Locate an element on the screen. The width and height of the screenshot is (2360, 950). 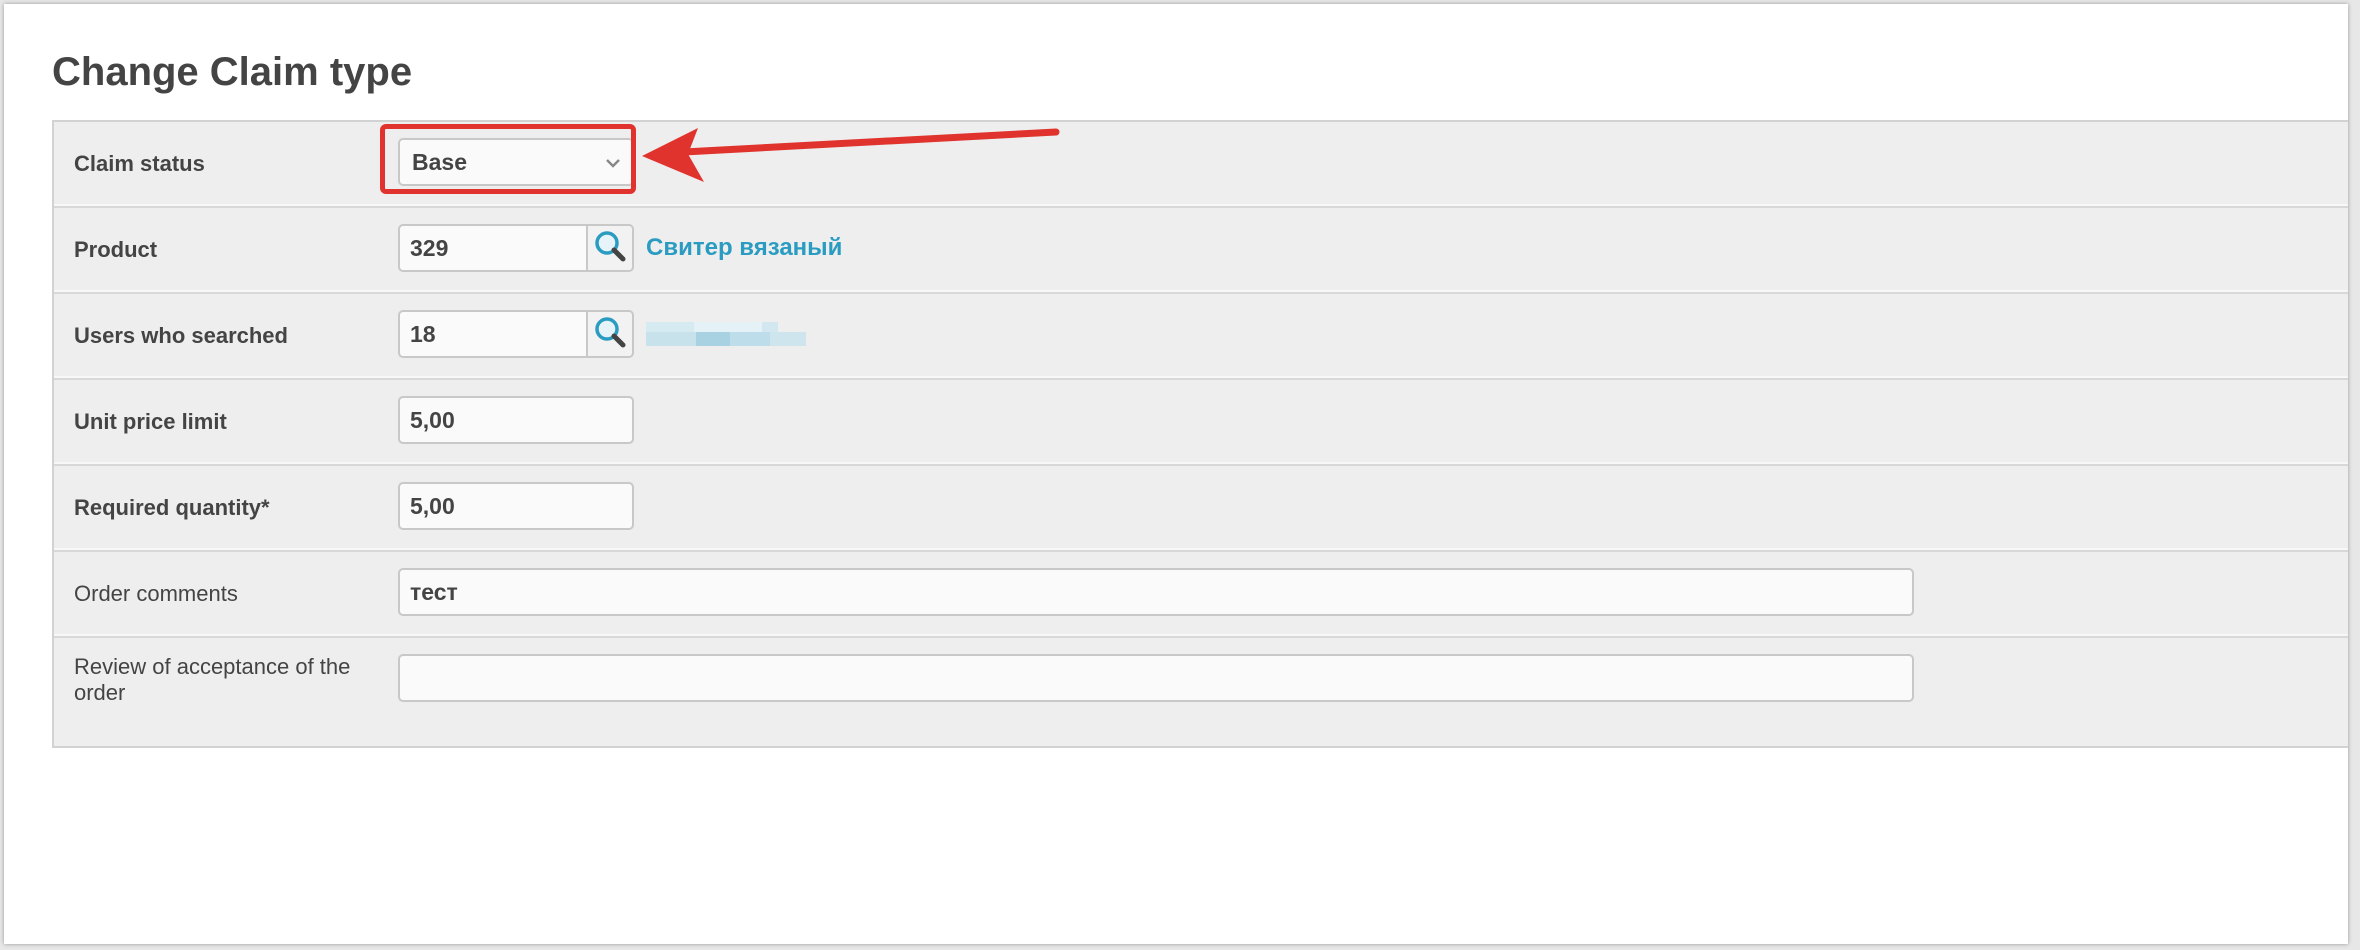
form-row-claim-status: Claim status Base is located at coordinates (1201, 165).